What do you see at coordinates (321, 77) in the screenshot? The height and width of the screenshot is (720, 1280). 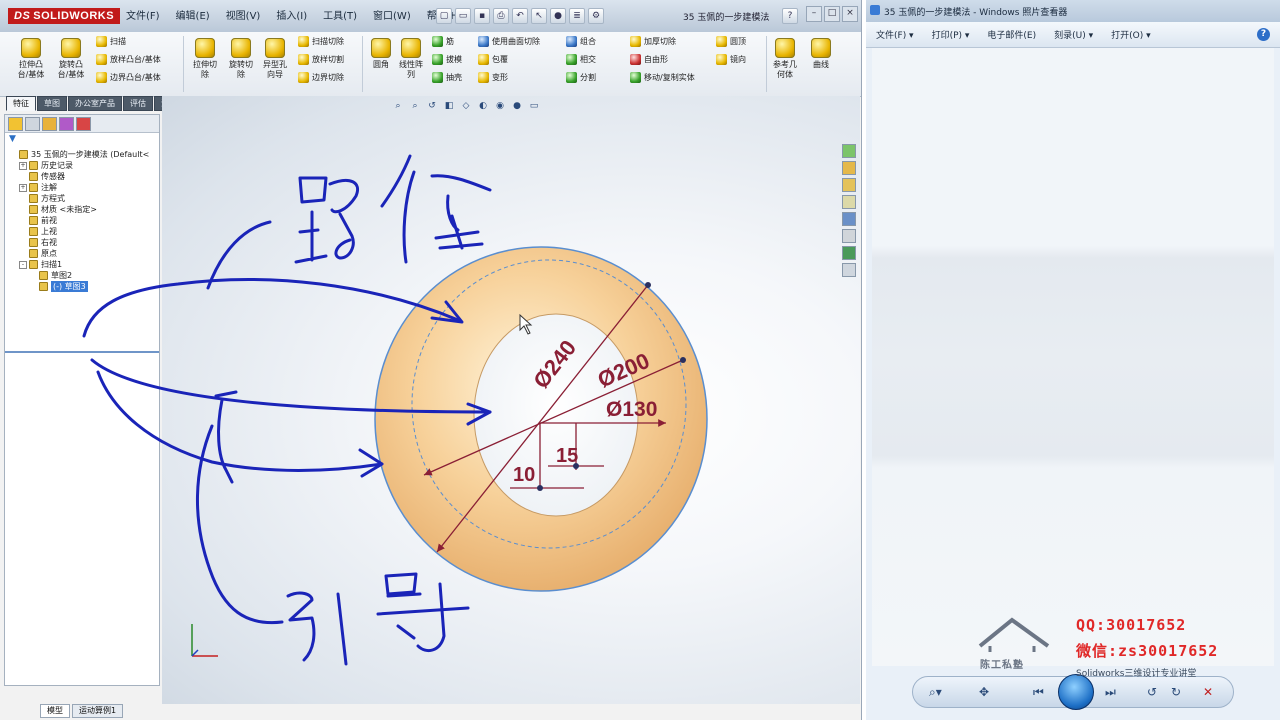 I see `boundary-cut-button: 边界切除` at bounding box center [321, 77].